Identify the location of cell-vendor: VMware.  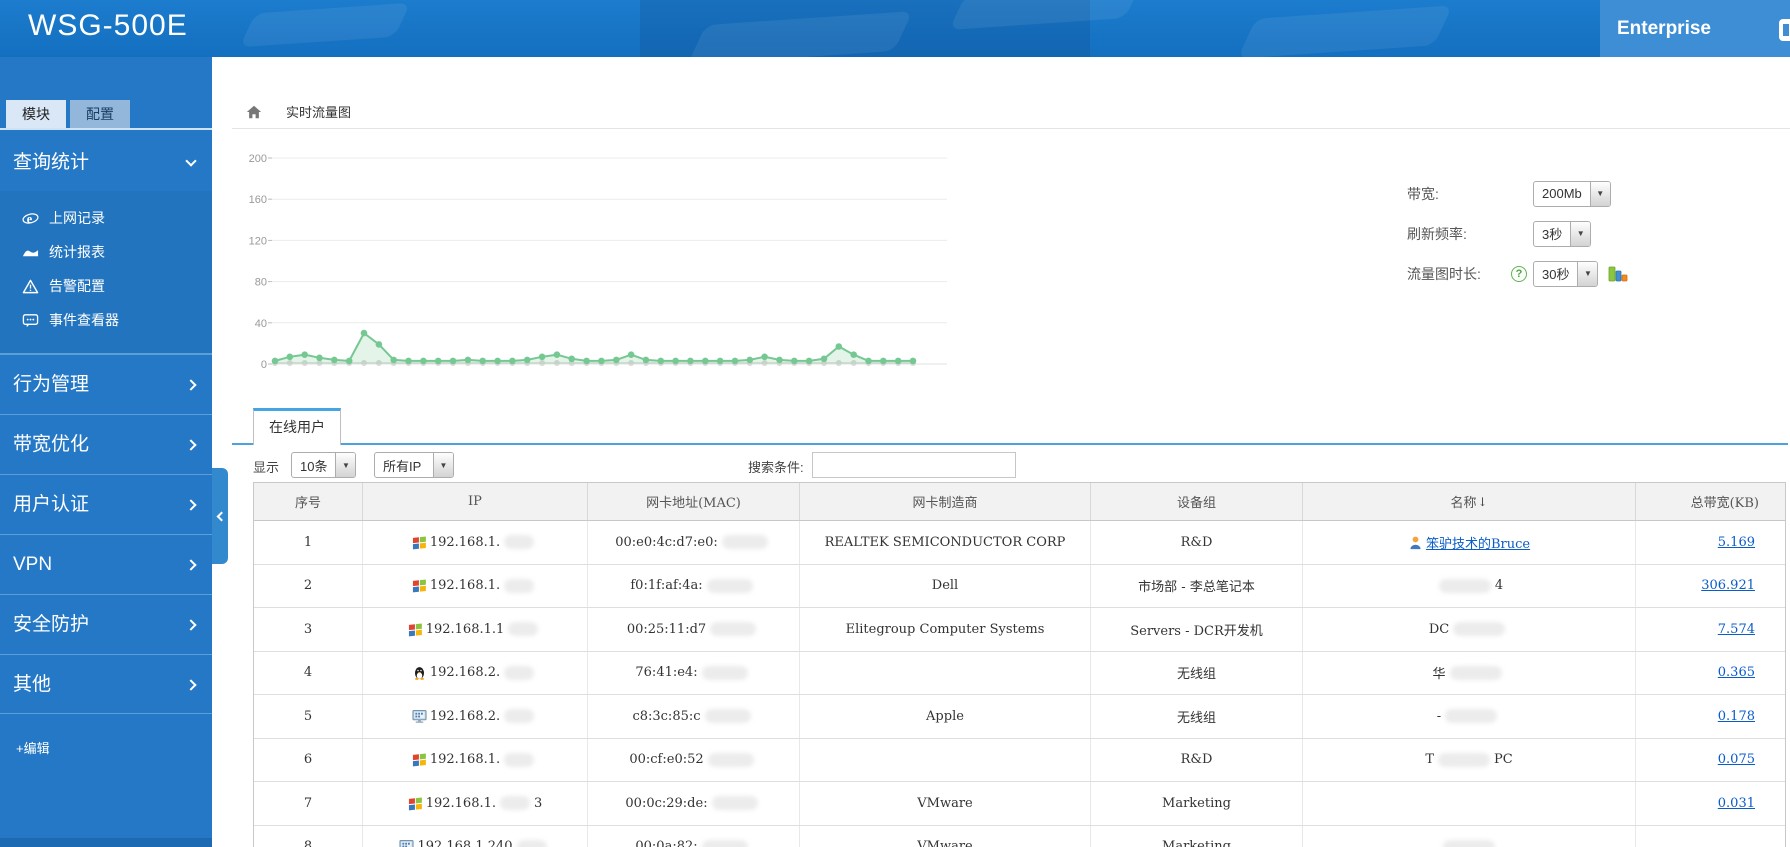
(945, 836).